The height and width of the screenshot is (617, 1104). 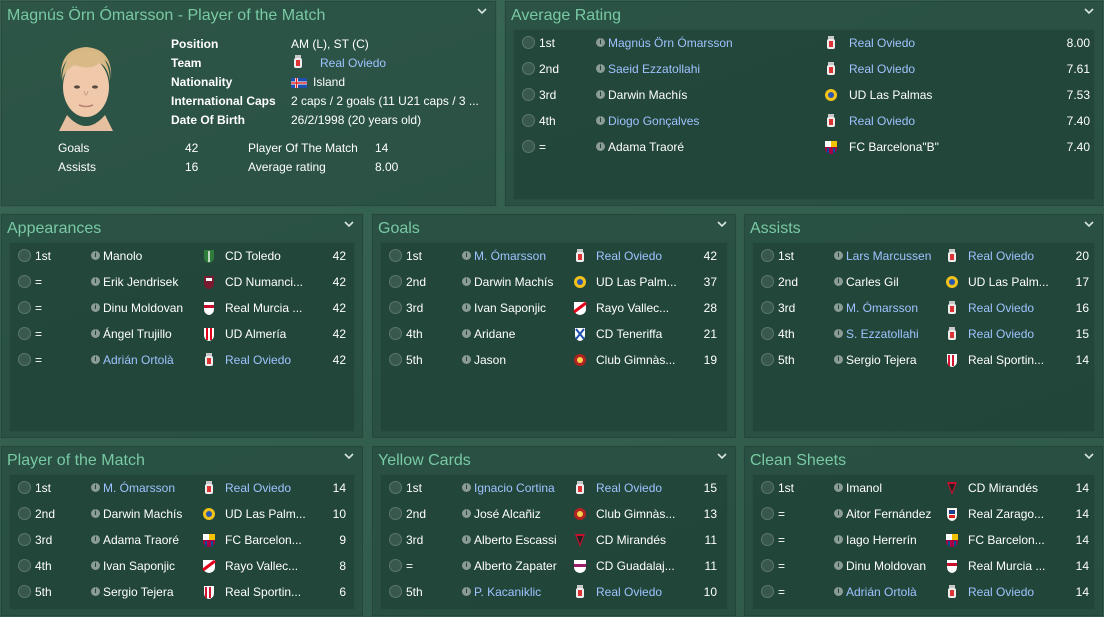 What do you see at coordinates (554, 592) in the screenshot?
I see `list-item: 5th i P. Kacaniklic Real Oviedo 10` at bounding box center [554, 592].